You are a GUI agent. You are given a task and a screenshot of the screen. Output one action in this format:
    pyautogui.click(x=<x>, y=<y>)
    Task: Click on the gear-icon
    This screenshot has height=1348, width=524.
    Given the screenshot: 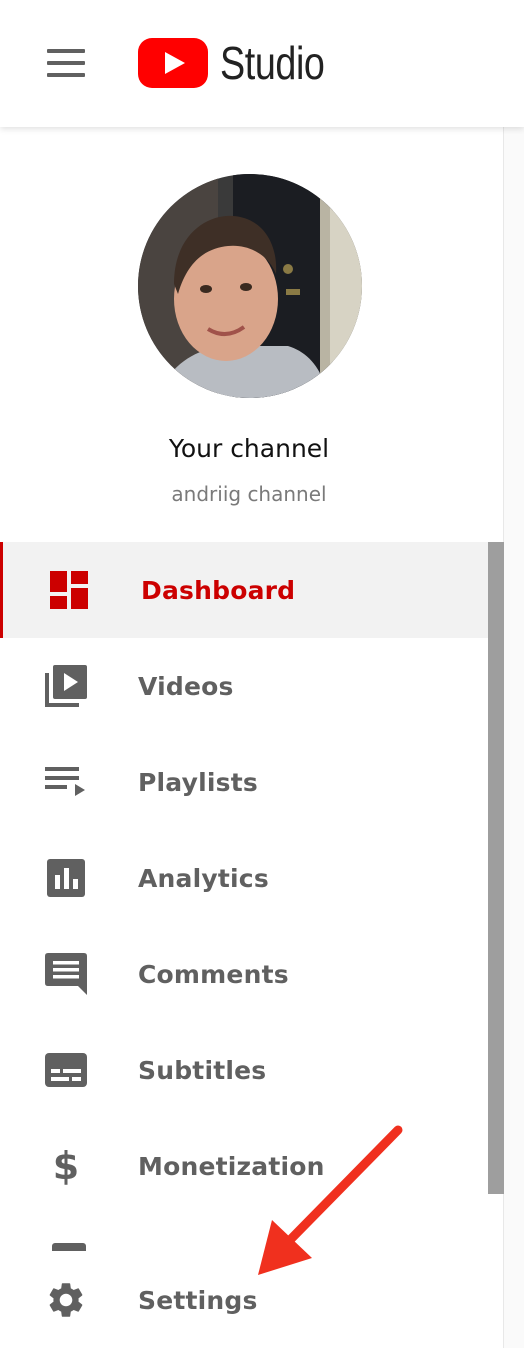 What is the action you would take?
    pyautogui.click(x=66, y=1300)
    